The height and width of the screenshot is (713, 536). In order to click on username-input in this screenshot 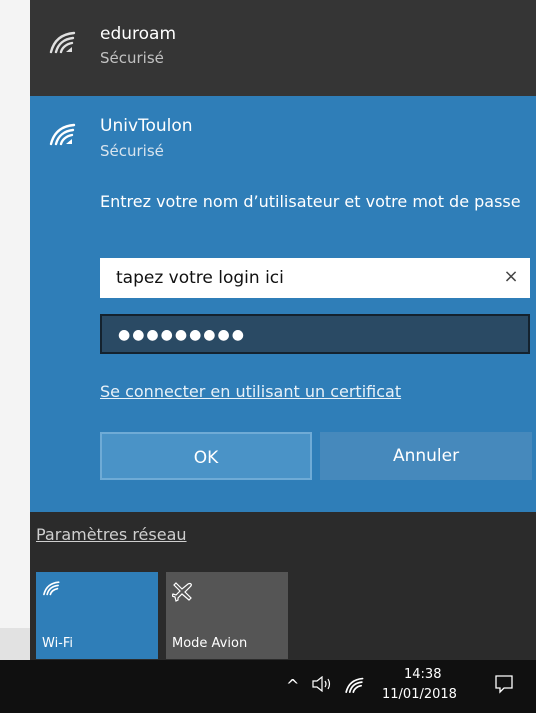, I will do `click(315, 278)`.